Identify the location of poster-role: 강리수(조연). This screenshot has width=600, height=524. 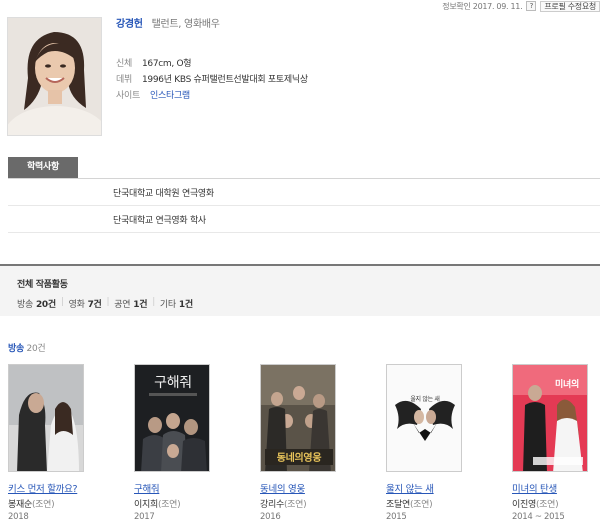
(283, 505).